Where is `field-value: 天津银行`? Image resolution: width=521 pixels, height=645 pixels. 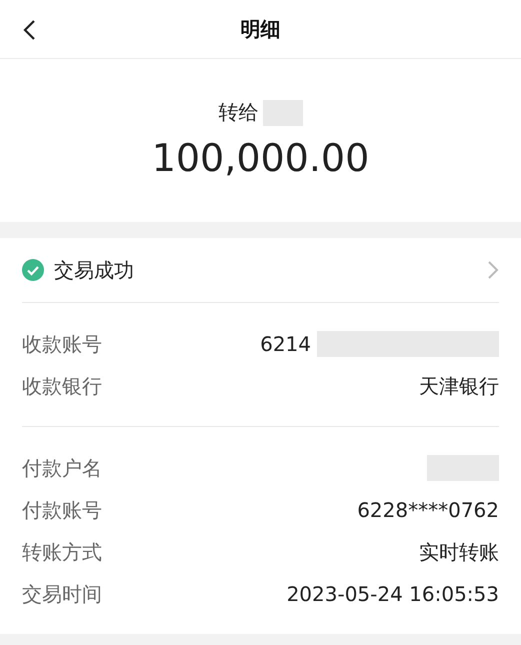 field-value: 天津银行 is located at coordinates (459, 386).